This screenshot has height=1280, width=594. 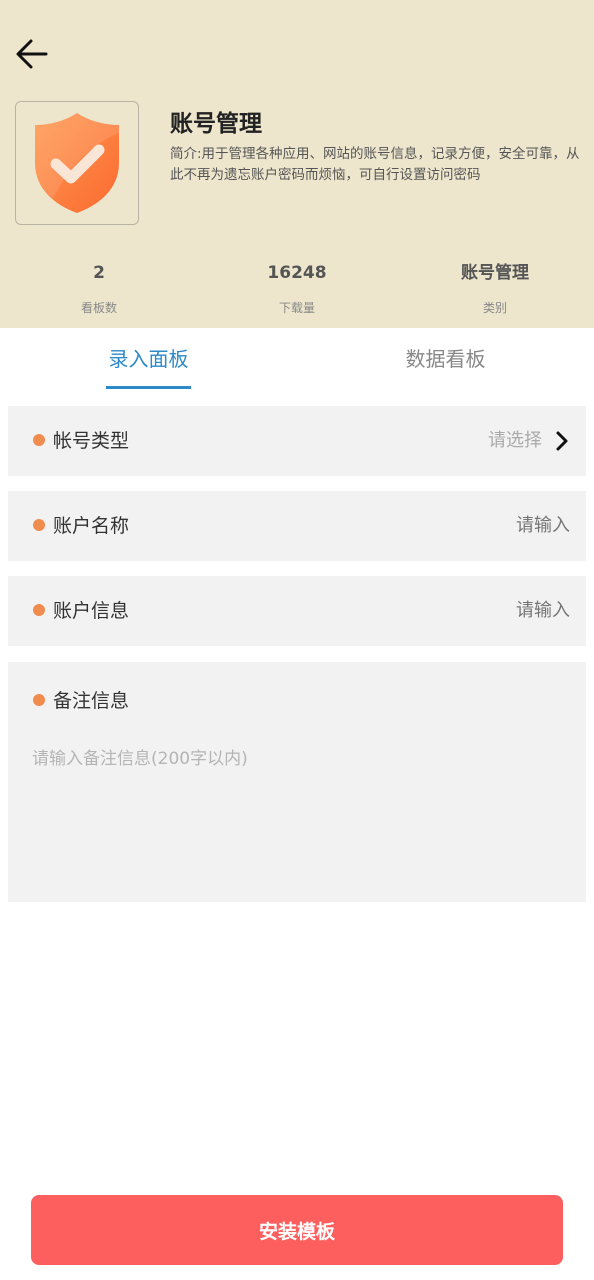 What do you see at coordinates (297, 1230) in the screenshot?
I see `install-template-button: 安装模板` at bounding box center [297, 1230].